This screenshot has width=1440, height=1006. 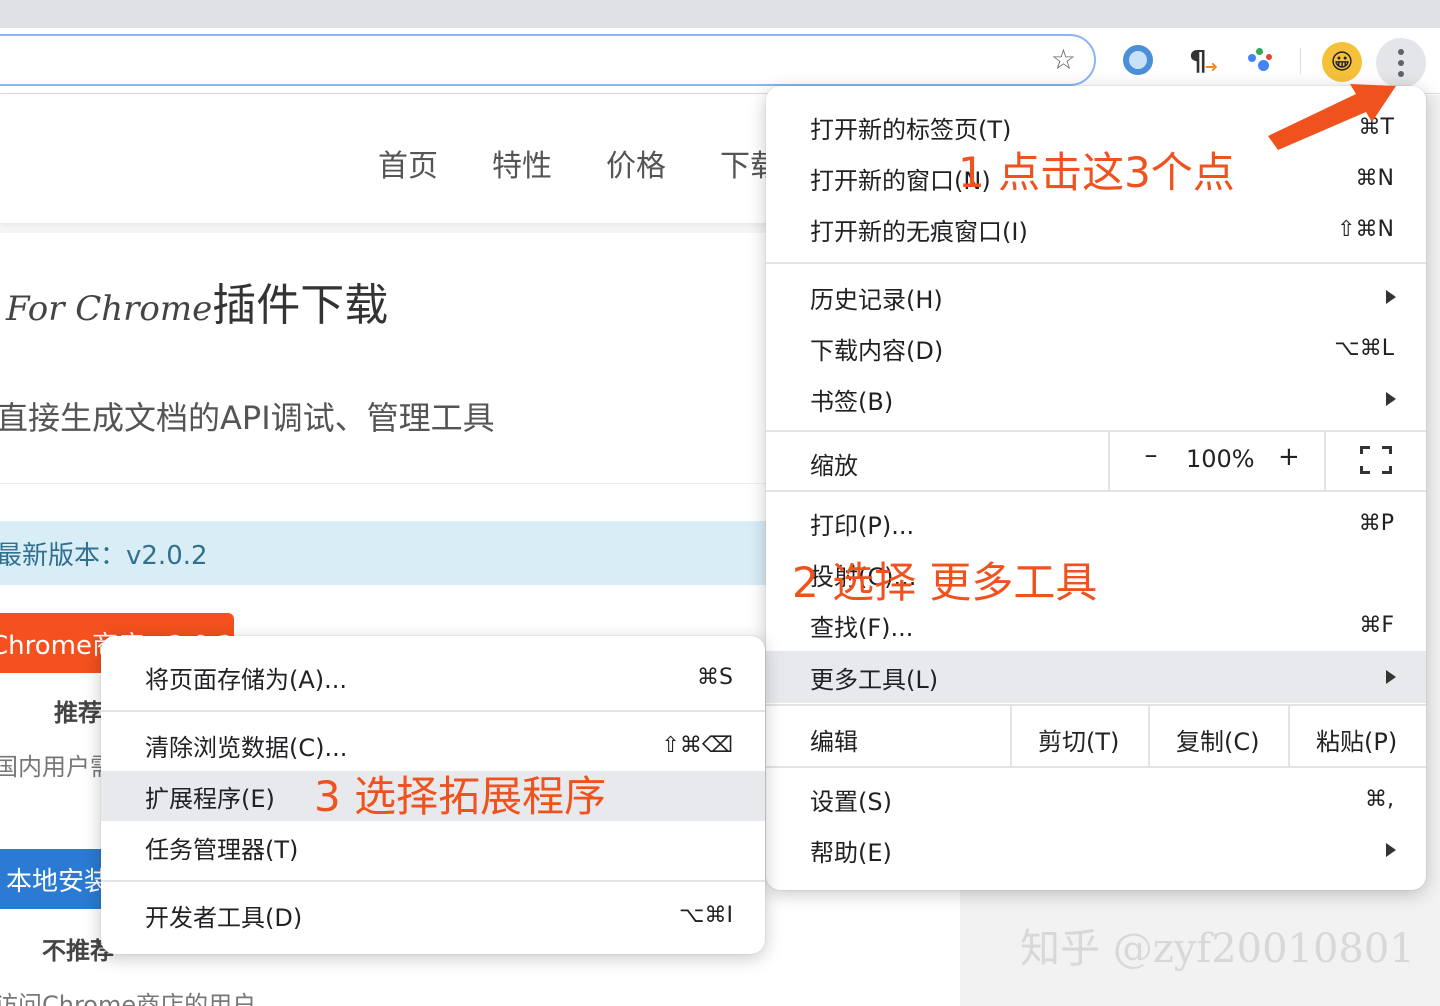 I want to click on menu-print: 打印(P)... ⌘P, so click(x=1096, y=523).